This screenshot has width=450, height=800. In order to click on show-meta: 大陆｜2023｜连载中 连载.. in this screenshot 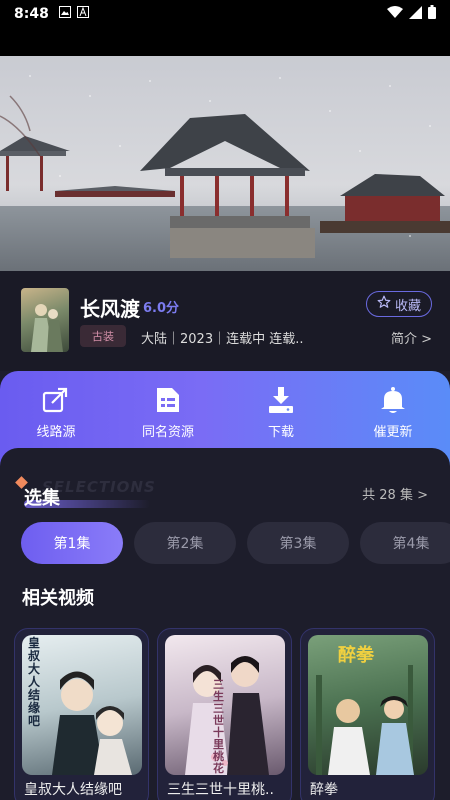, I will do `click(222, 339)`.